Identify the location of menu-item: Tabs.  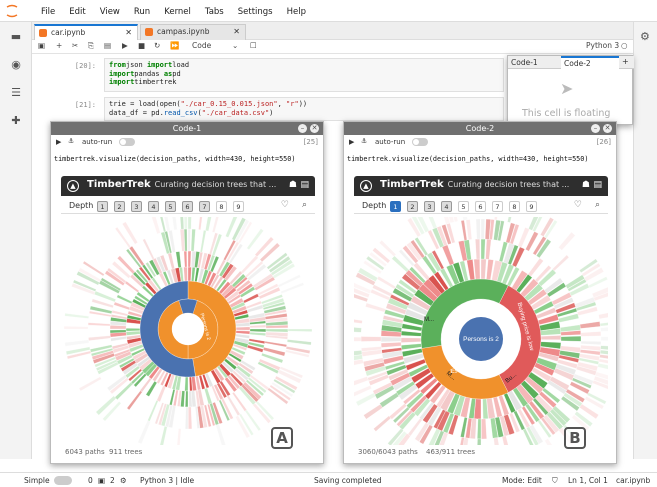
(214, 11).